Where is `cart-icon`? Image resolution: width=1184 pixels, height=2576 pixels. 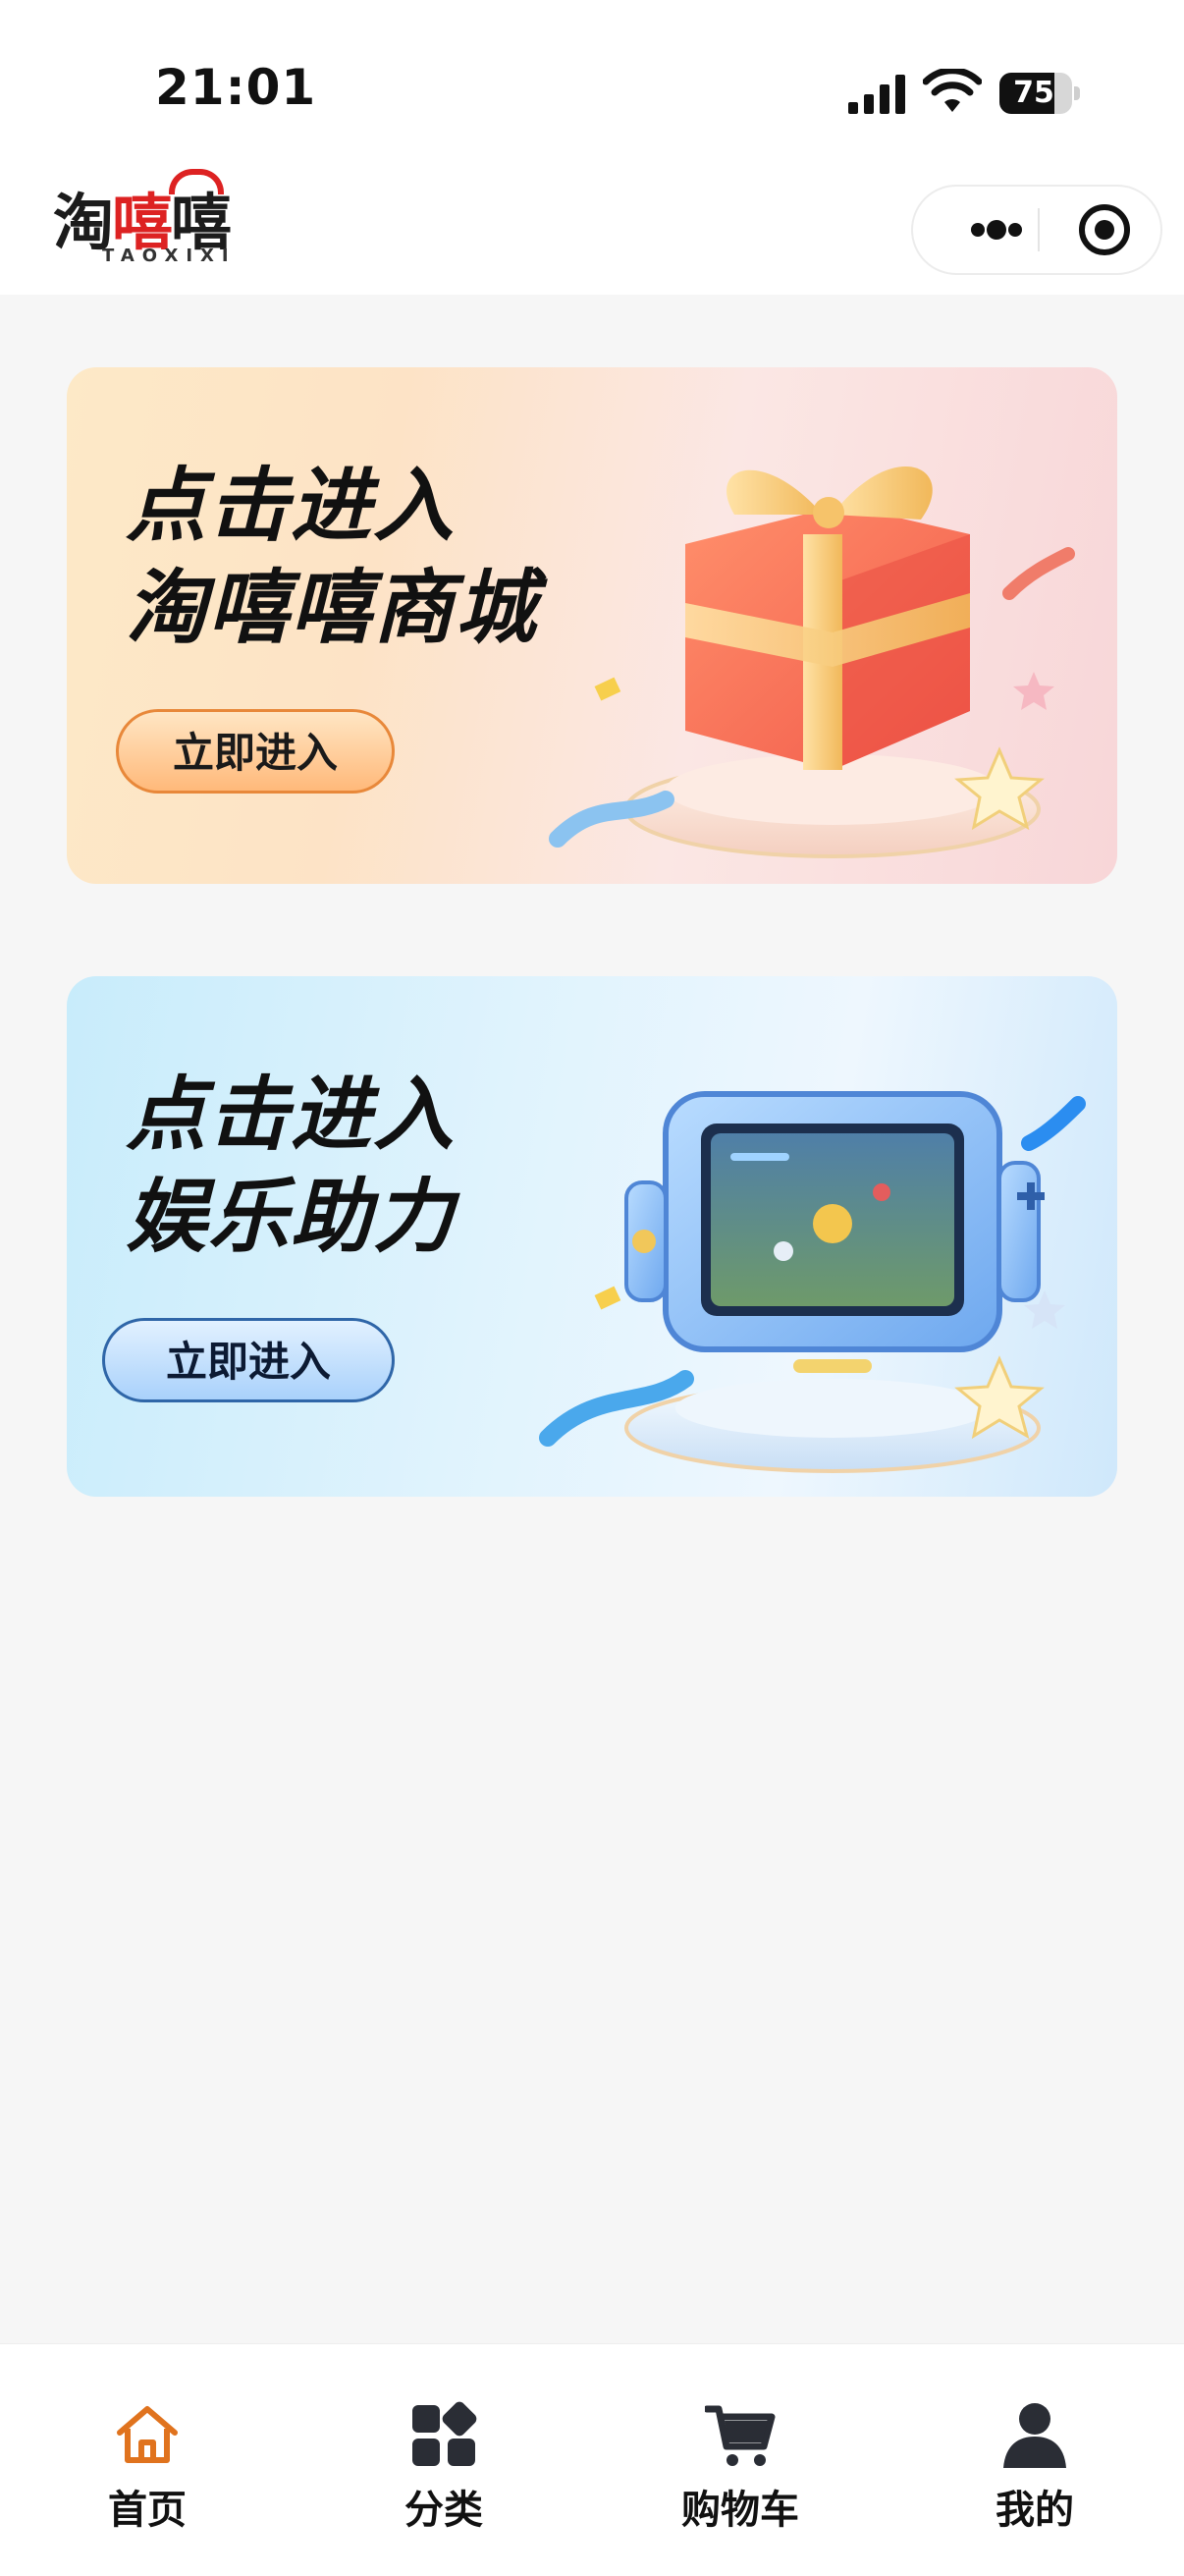 cart-icon is located at coordinates (741, 2435).